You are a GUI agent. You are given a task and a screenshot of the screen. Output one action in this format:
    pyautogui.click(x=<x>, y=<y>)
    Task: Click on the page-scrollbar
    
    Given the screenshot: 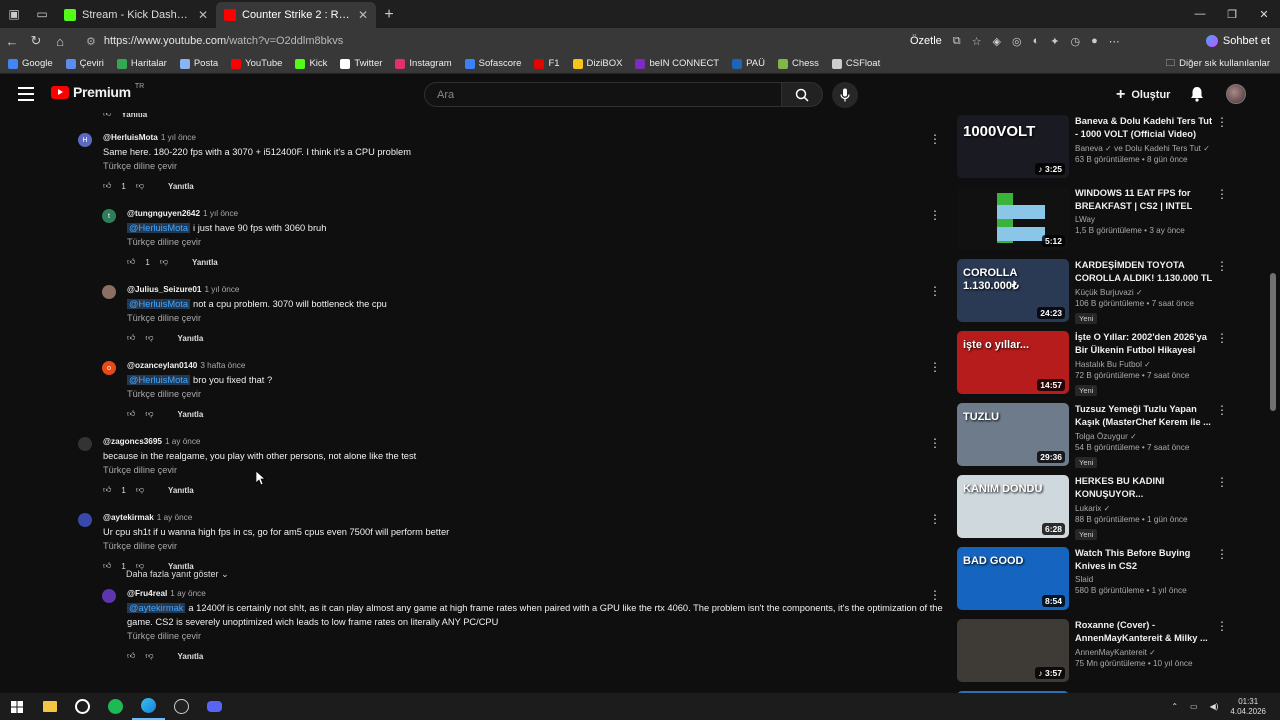 What is the action you would take?
    pyautogui.click(x=1273, y=403)
    